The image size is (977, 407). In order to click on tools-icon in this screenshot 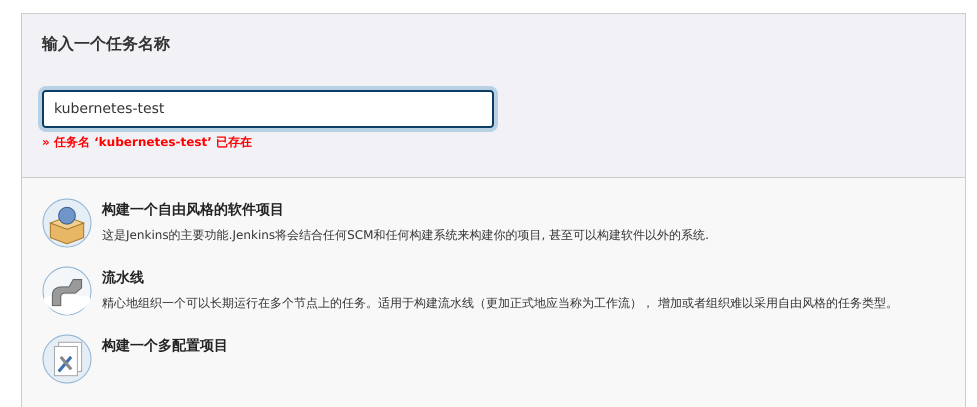, I will do `click(67, 359)`.